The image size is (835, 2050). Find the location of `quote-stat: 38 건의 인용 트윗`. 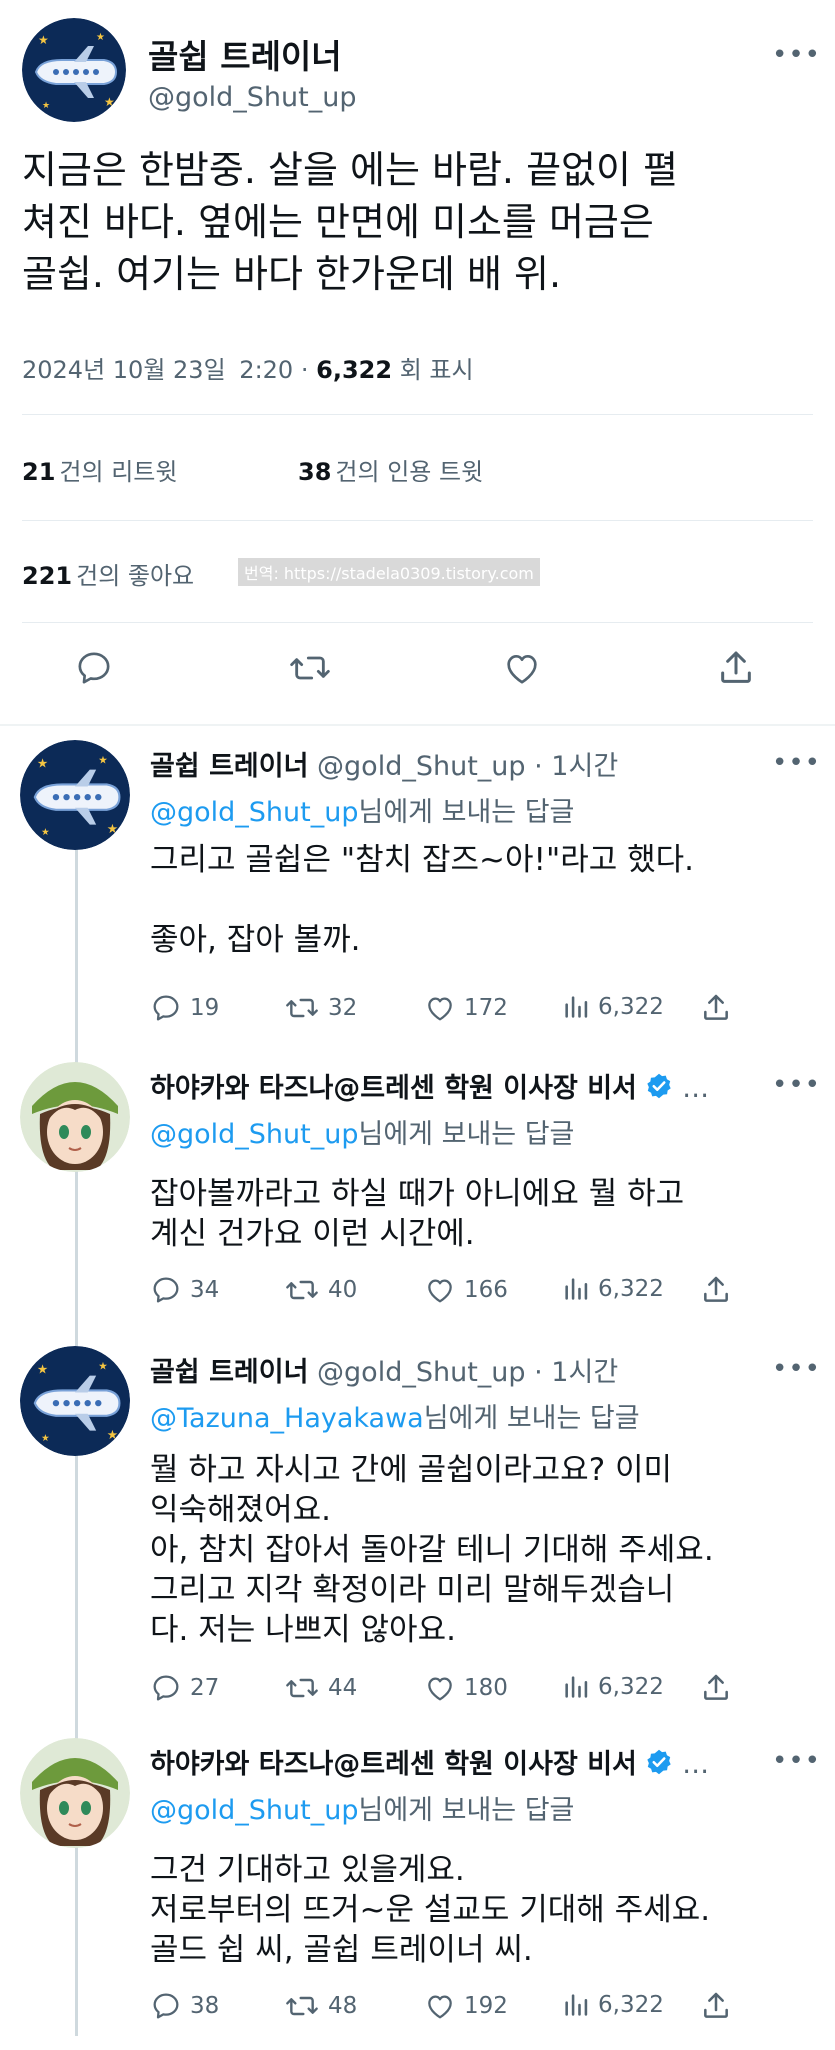

quote-stat: 38 건의 인용 트윗 is located at coordinates (390, 469).